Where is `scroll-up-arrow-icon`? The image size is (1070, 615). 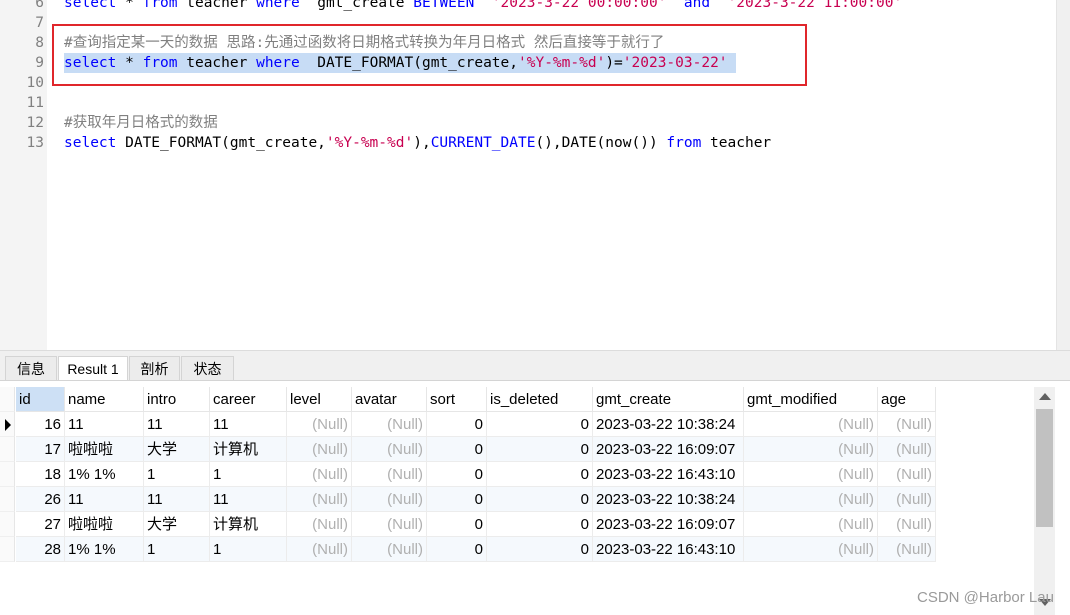 scroll-up-arrow-icon is located at coordinates (1045, 396).